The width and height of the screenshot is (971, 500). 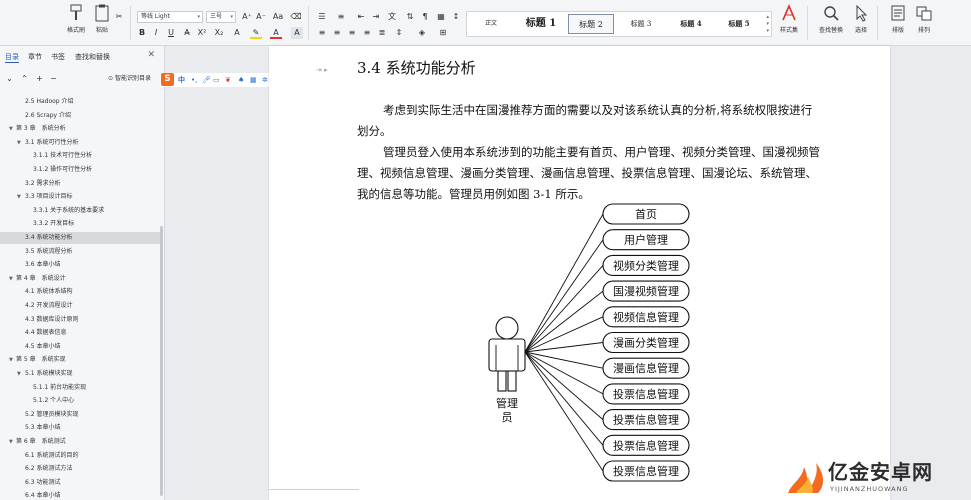 What do you see at coordinates (119, 17) in the screenshot?
I see `cut-icon: ✂` at bounding box center [119, 17].